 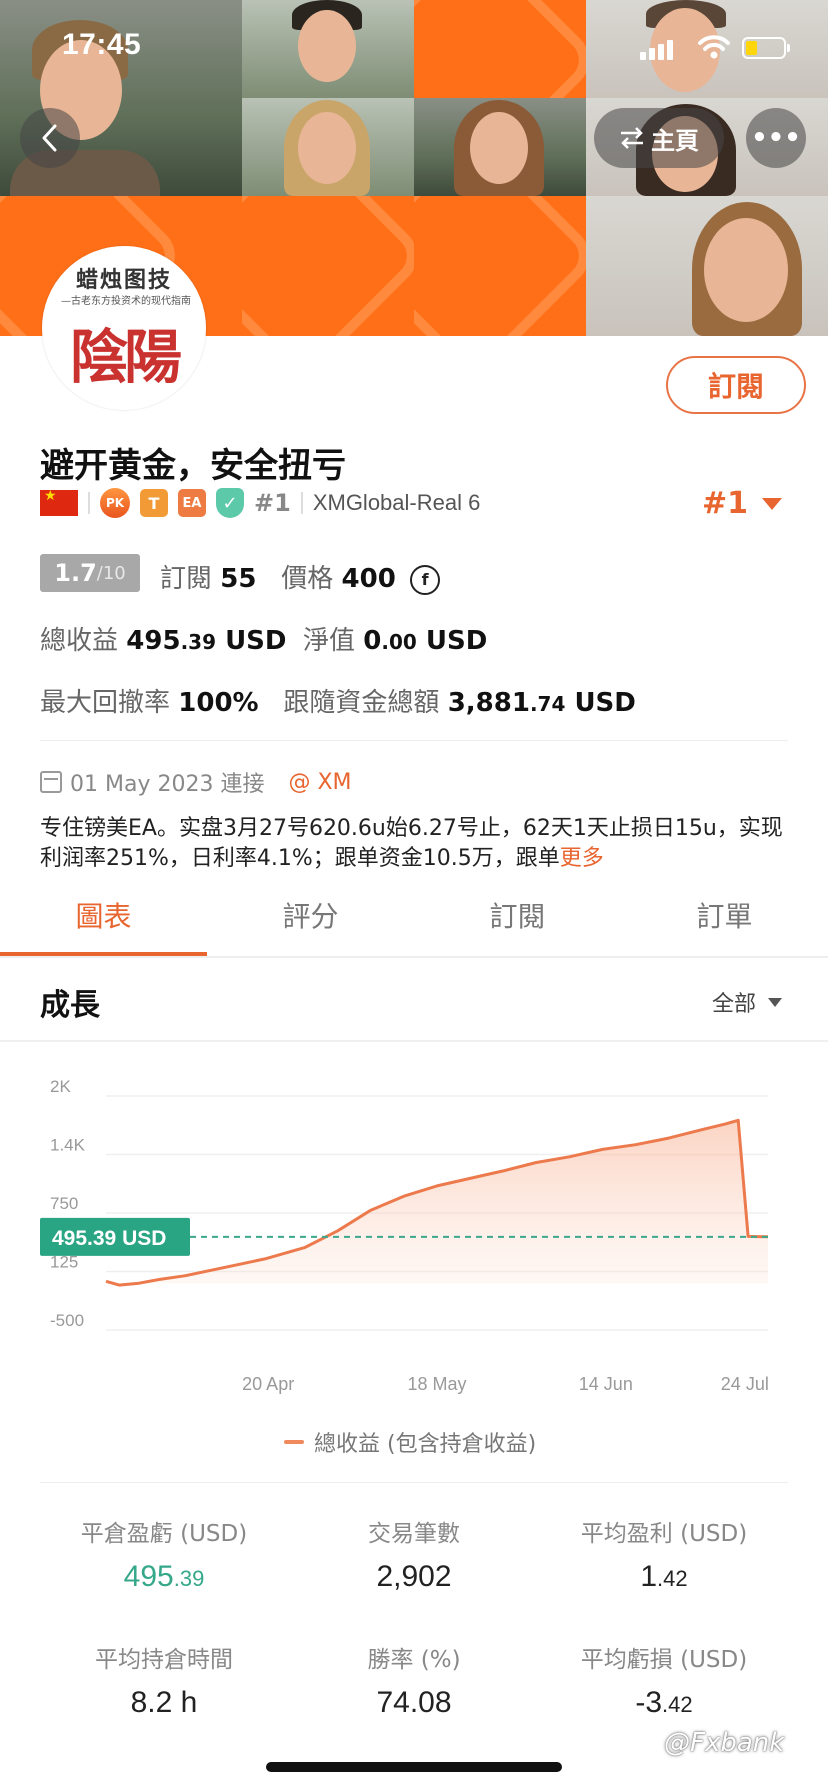 What do you see at coordinates (414, 1660) in the screenshot?
I see `metric-label: 勝率 (%)` at bounding box center [414, 1660].